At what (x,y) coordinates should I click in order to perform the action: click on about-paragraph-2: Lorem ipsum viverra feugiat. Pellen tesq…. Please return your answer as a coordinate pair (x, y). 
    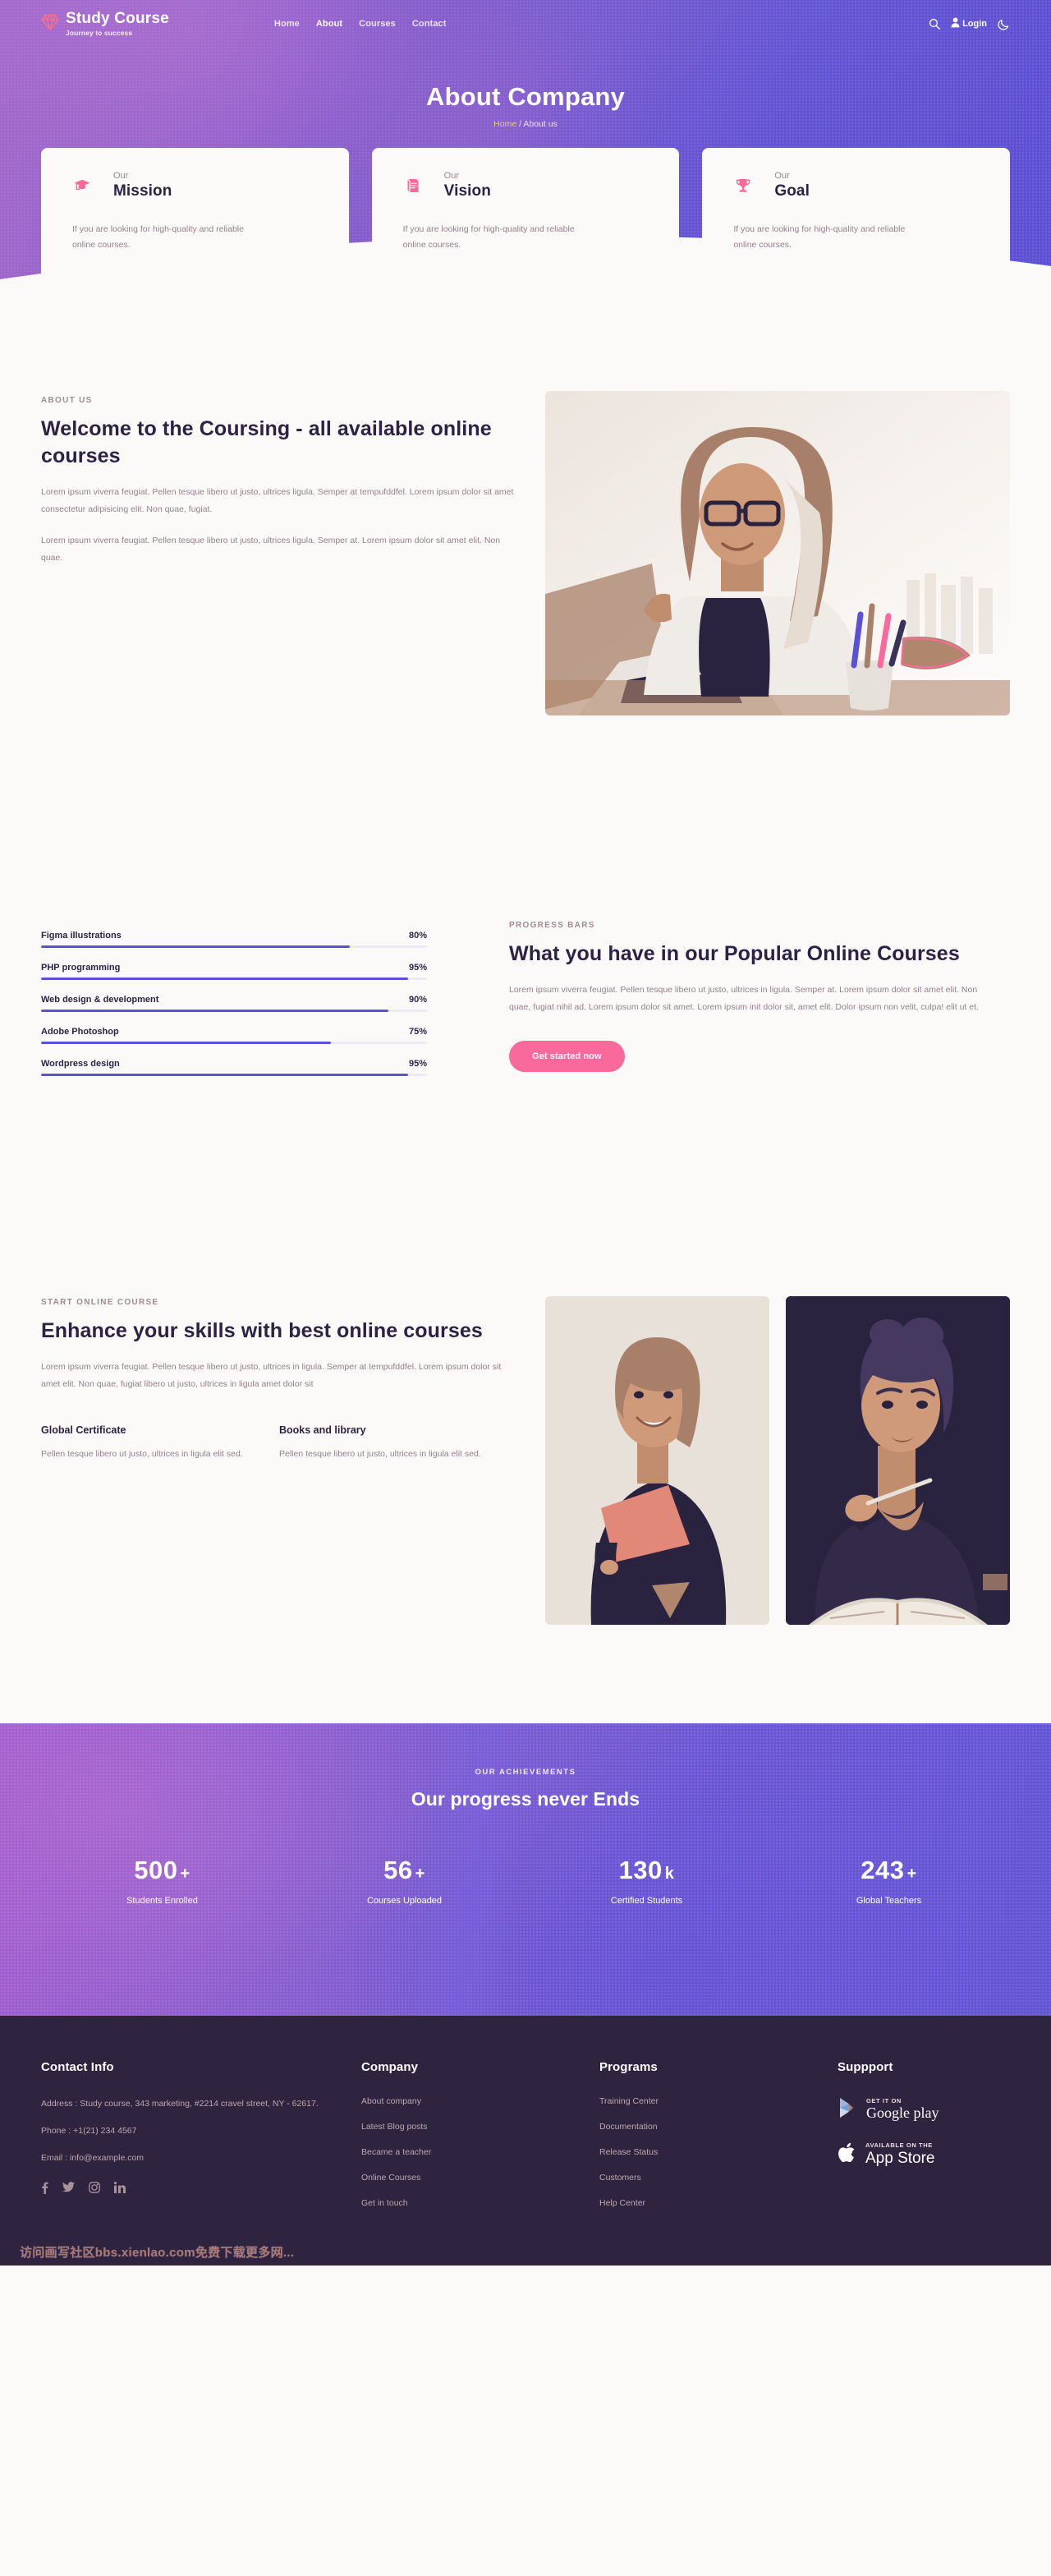
    Looking at the image, I should click on (271, 549).